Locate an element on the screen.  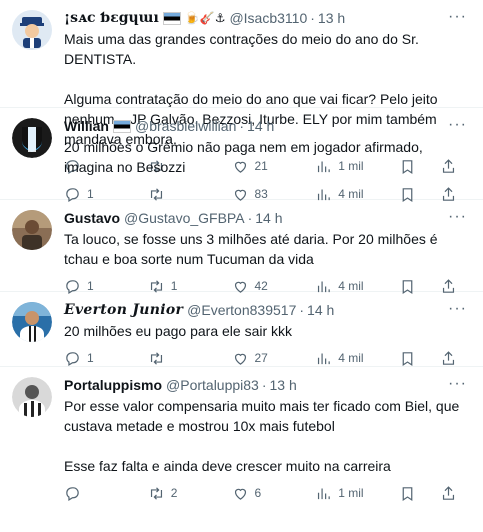
like-button: 27 is located at coordinates (262, 358).